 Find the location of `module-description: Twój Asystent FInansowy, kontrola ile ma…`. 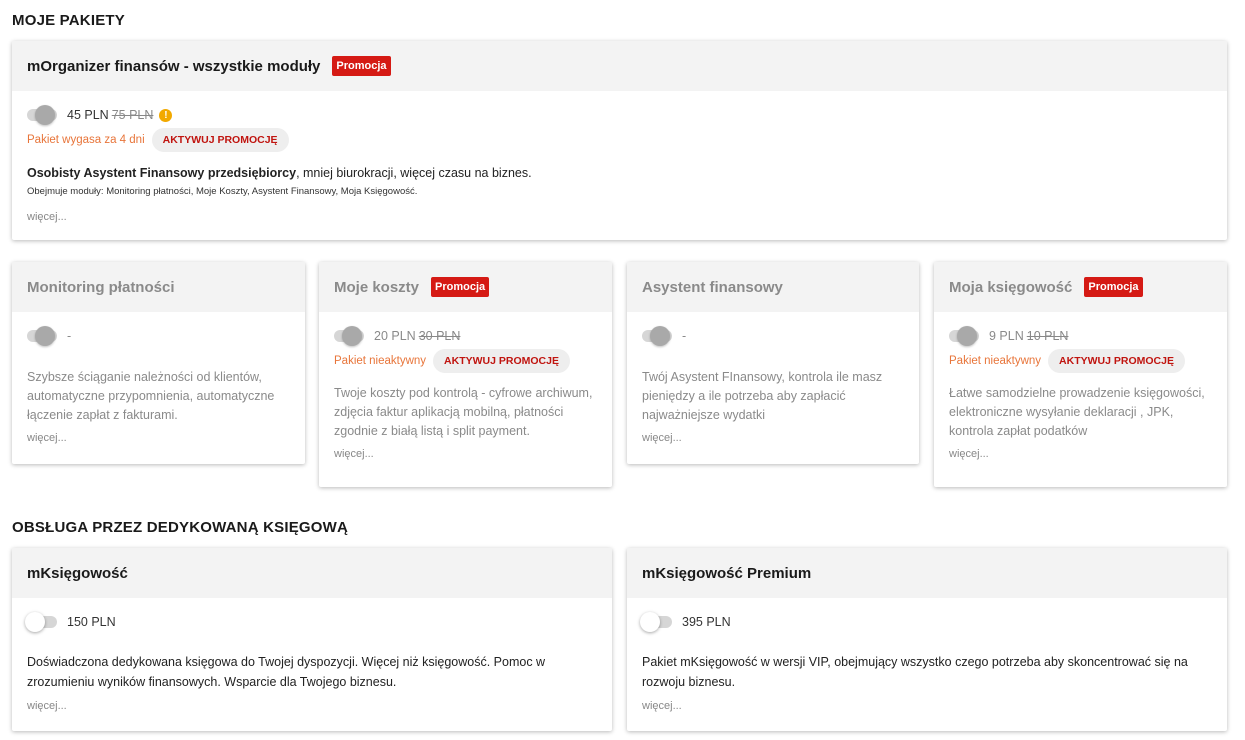

module-description: Twój Asystent FInansowy, kontrola ile ma… is located at coordinates (762, 396).